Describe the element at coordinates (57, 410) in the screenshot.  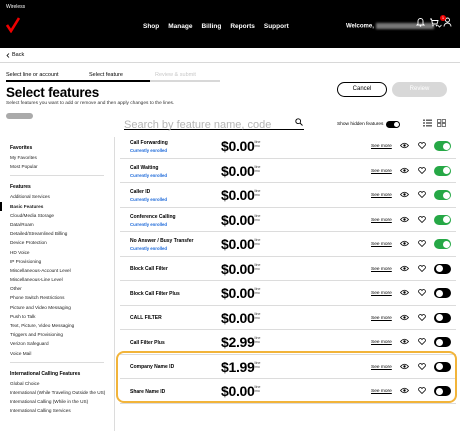
I see `sidebar-item: International Calling Services` at that location.